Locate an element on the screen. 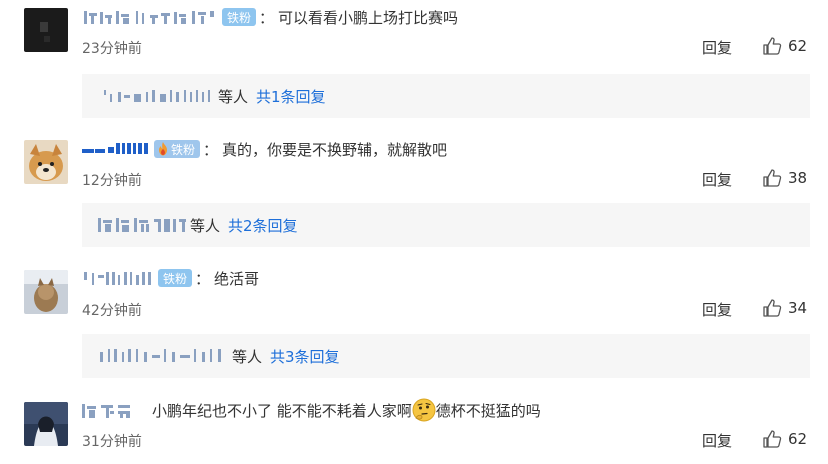 The height and width of the screenshot is (464, 828). timestamp: 23分钟前 is located at coordinates (112, 49).